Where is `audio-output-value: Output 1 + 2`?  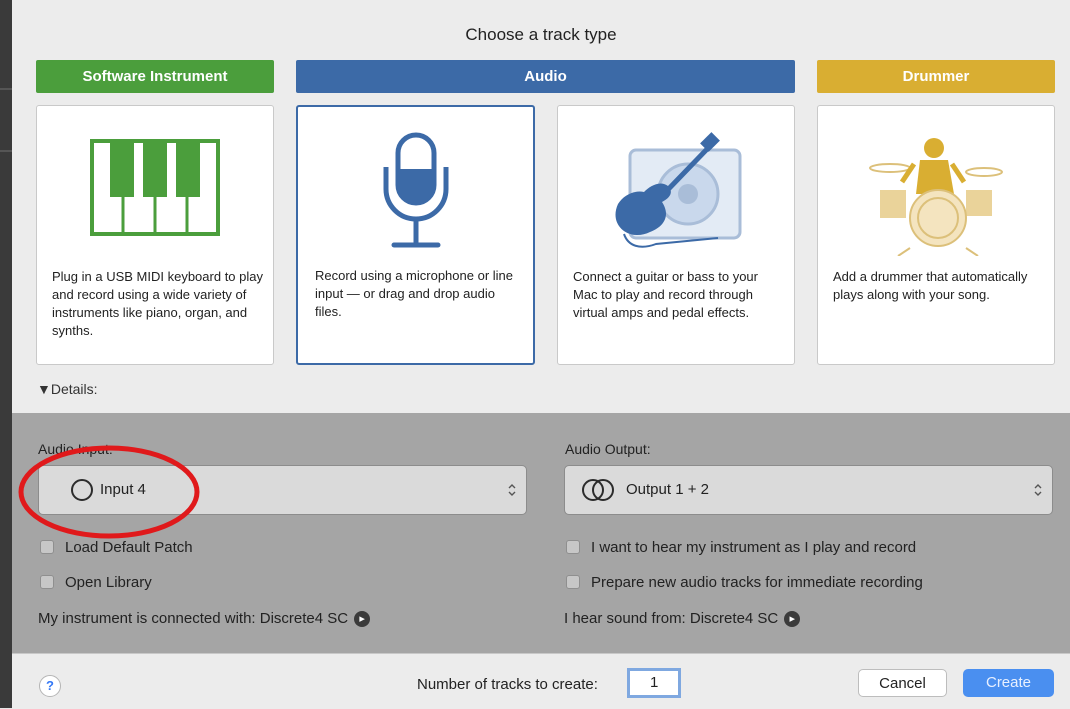
audio-output-value: Output 1 + 2 is located at coordinates (667, 489).